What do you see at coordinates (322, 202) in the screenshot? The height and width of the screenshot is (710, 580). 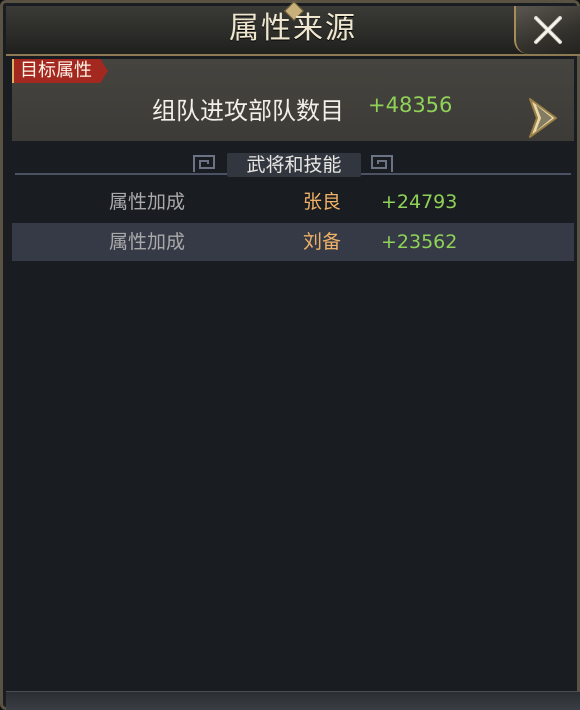 I see `row-hero-name: 张良` at bounding box center [322, 202].